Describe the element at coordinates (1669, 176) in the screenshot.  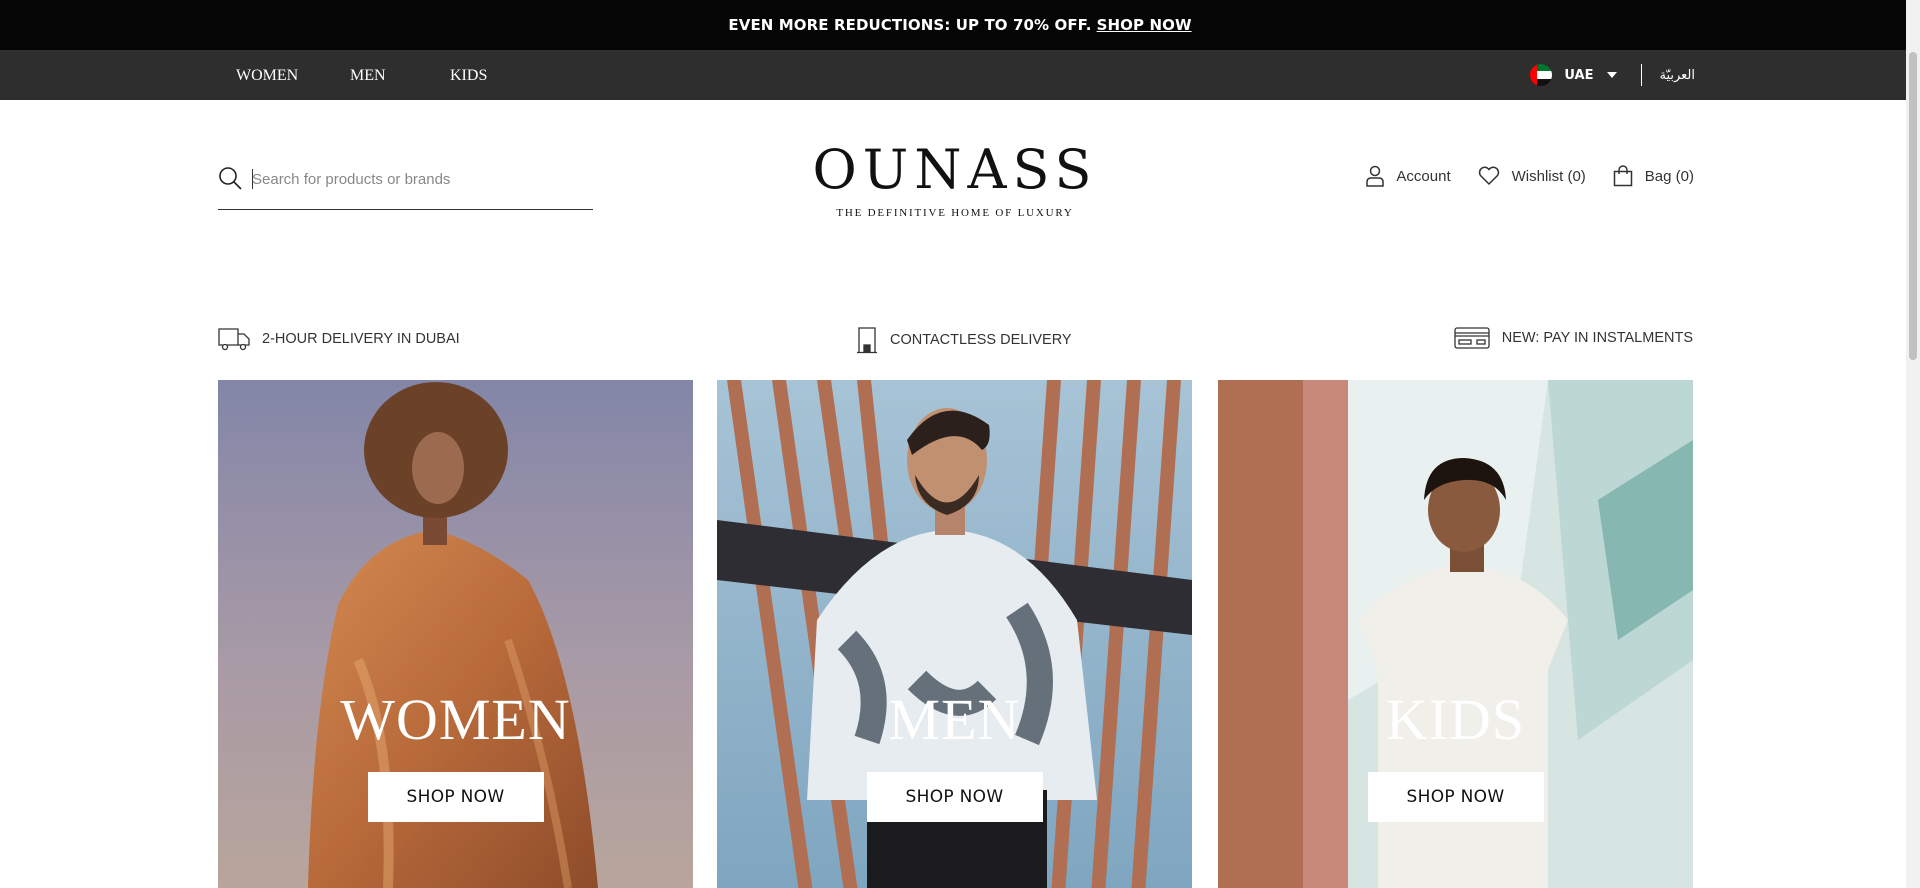
I see `bag-label: Bag (0)` at that location.